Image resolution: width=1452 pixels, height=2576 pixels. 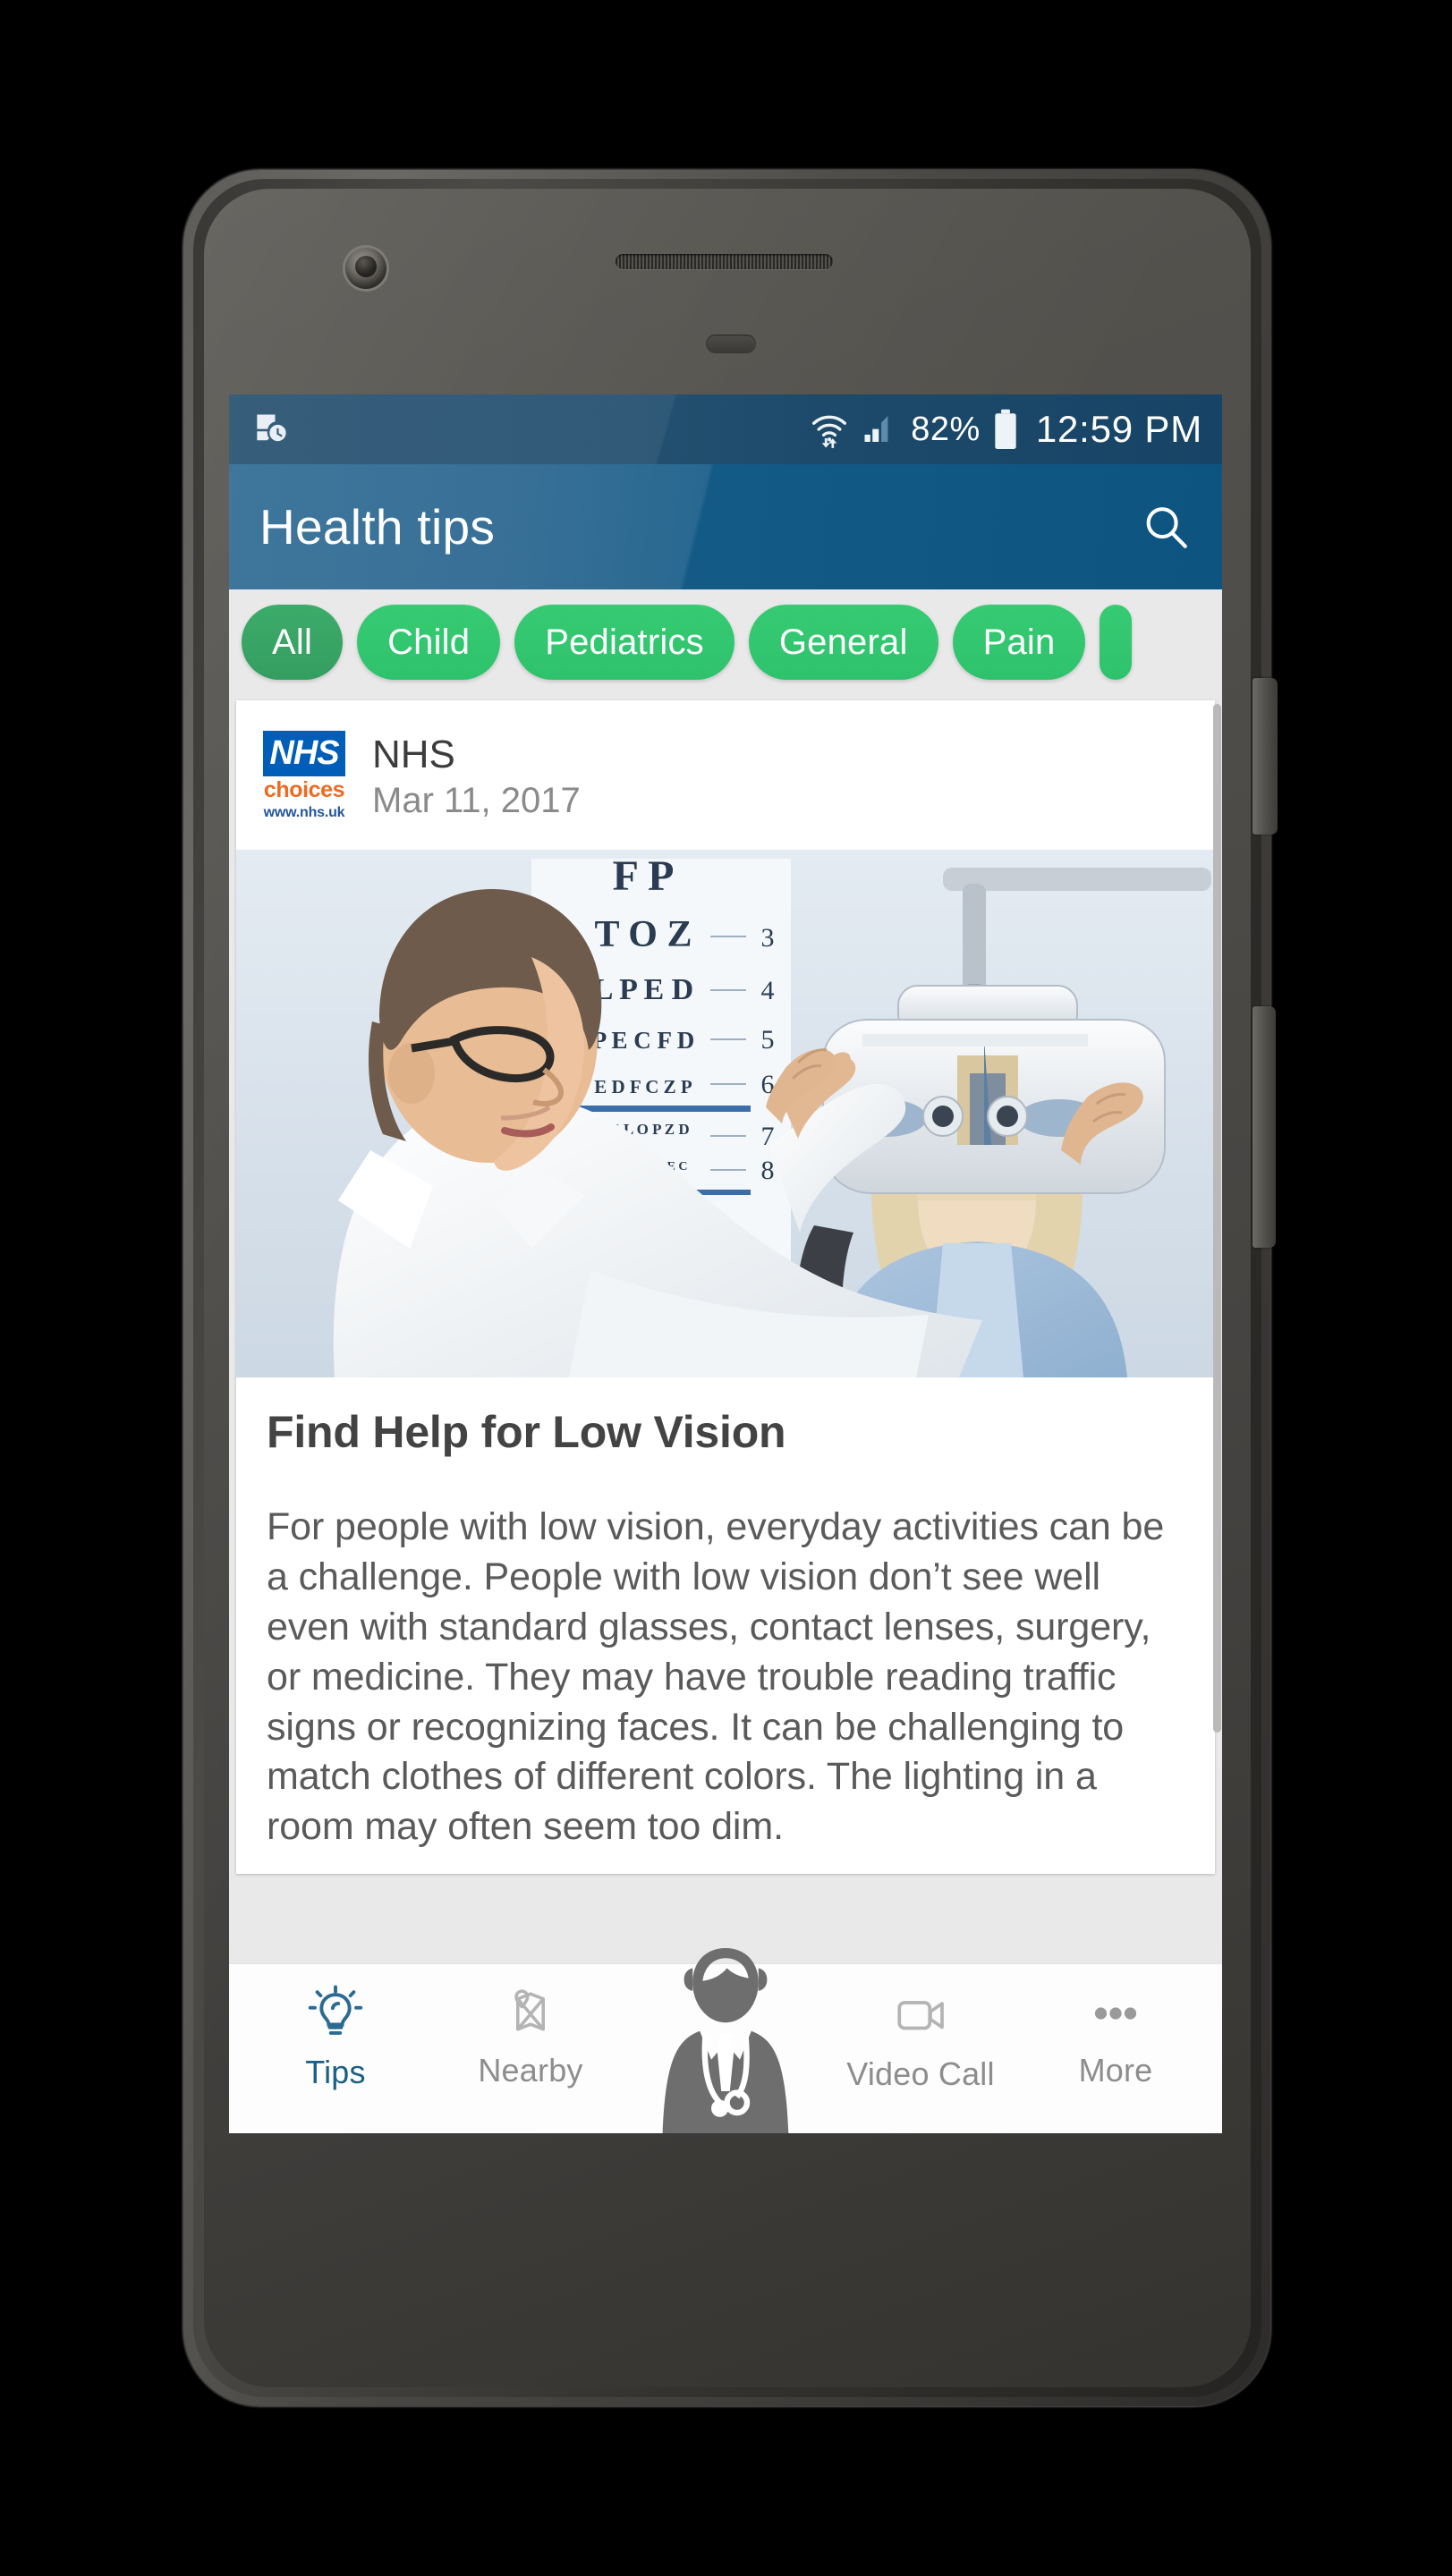 I want to click on chip-general: General, so click(x=843, y=642).